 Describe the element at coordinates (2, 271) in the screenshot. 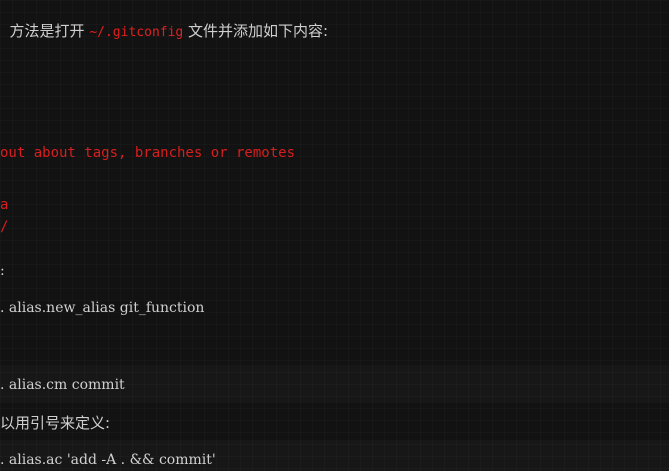

I see `code-fragment-colon: :` at that location.